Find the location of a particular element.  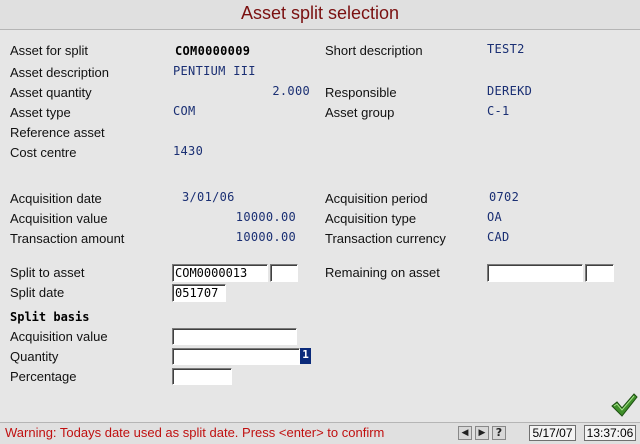

acquisition-date-value: 3/01/06 is located at coordinates (208, 197).